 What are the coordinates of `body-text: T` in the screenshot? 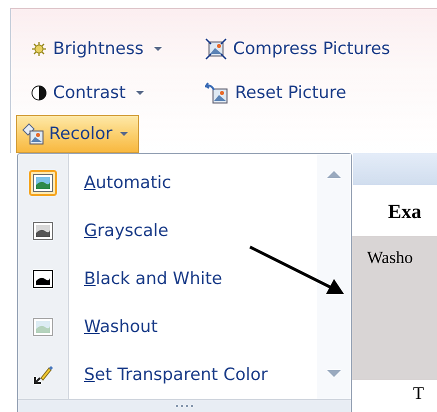 It's located at (419, 393).